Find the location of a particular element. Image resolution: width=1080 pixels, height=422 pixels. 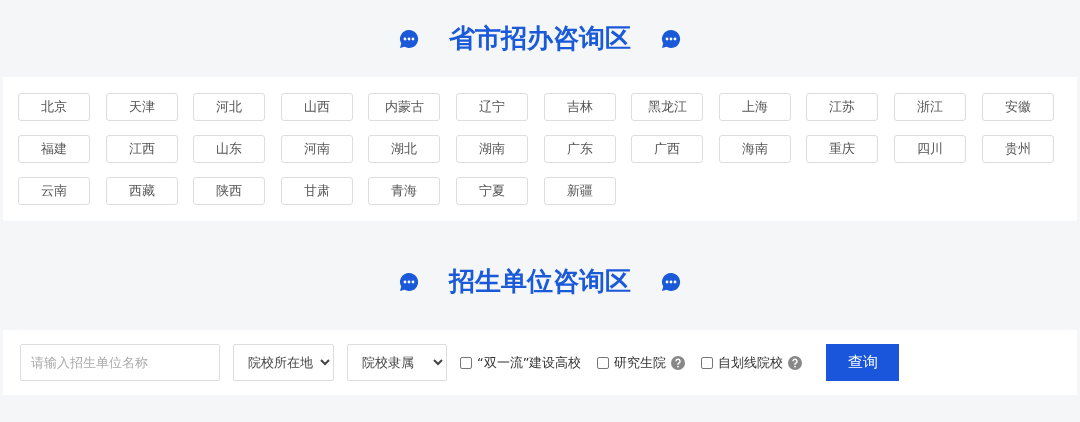

filter-select: 院校隶属 is located at coordinates (397, 362).